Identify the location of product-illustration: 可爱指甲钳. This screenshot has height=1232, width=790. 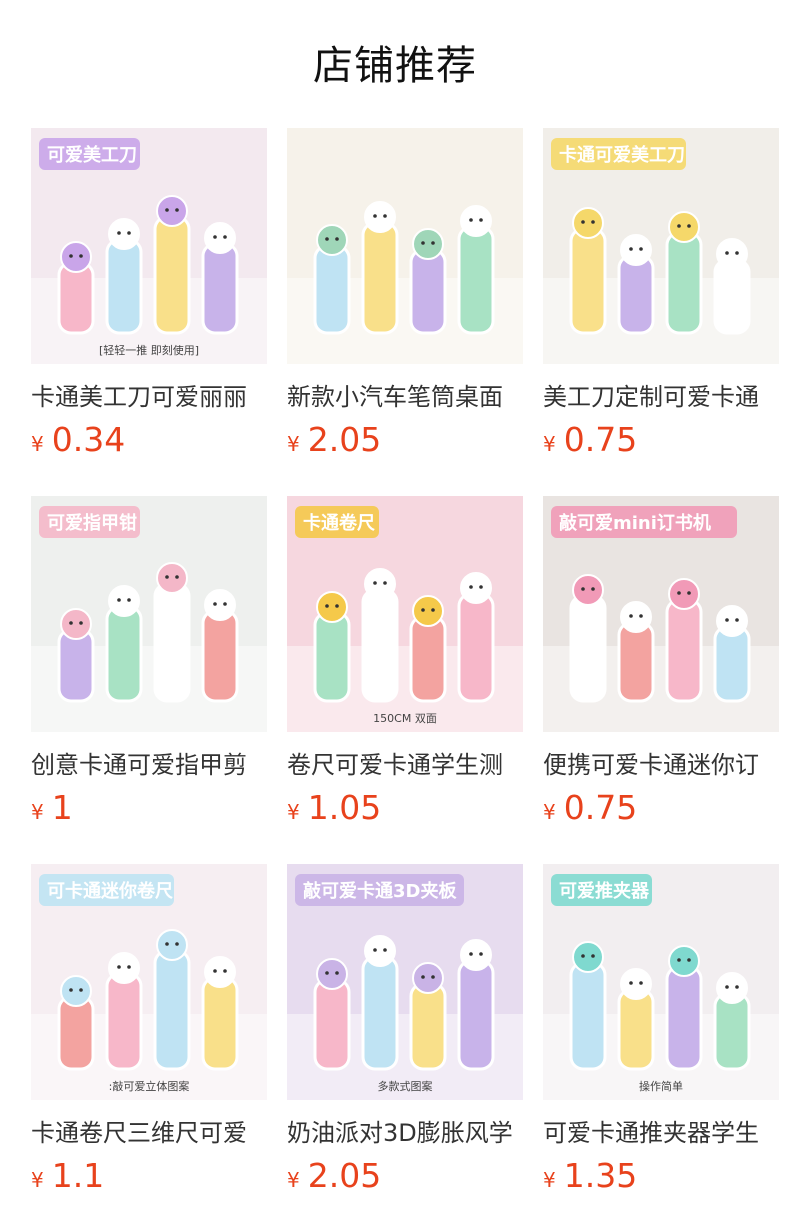
(149, 614).